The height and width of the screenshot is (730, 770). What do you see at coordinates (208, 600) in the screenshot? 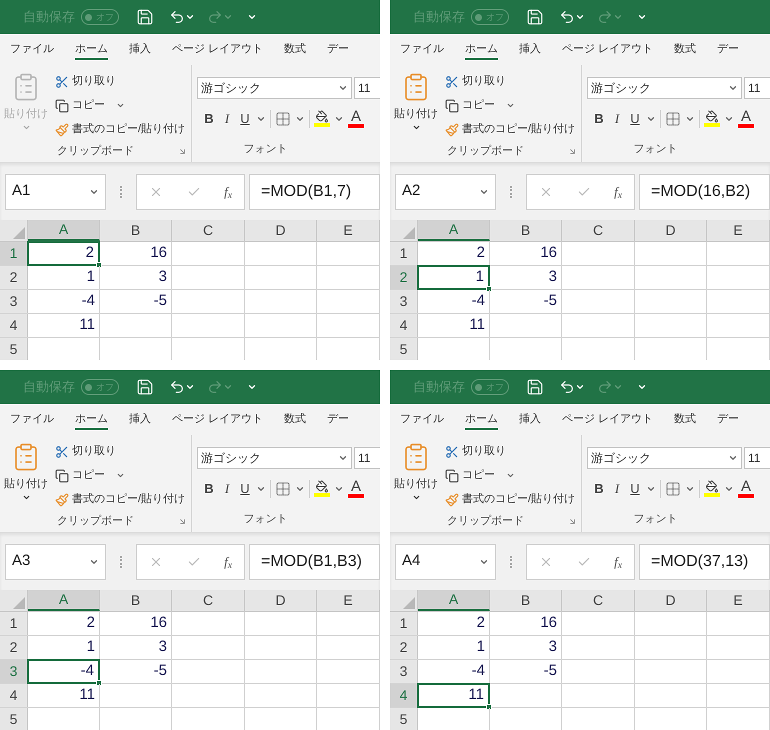
I see `column-header: C` at bounding box center [208, 600].